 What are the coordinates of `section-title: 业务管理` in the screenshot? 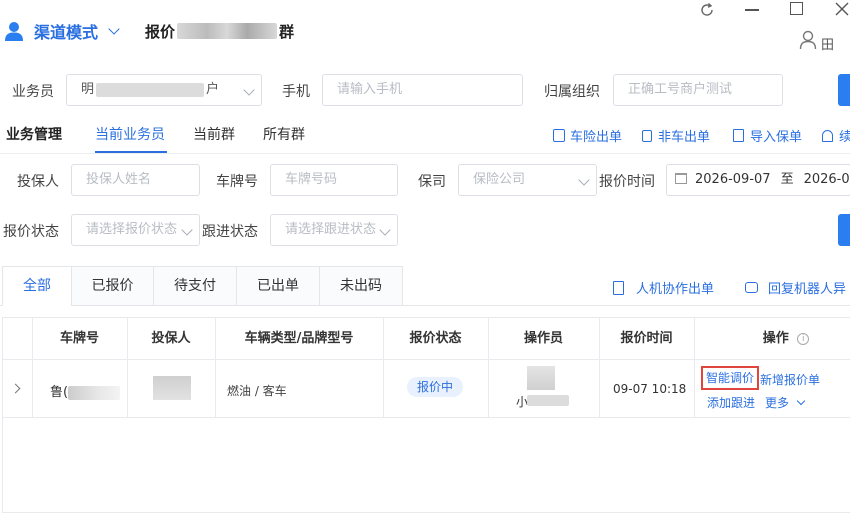 It's located at (34, 135).